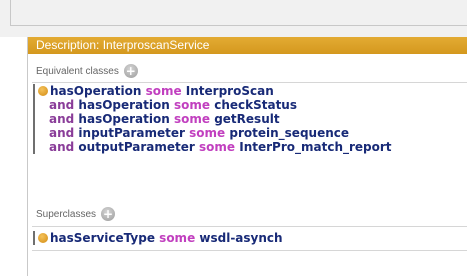 This screenshot has width=467, height=276. I want to click on expression-line: hasOperation some InterproScan, so click(252, 91).